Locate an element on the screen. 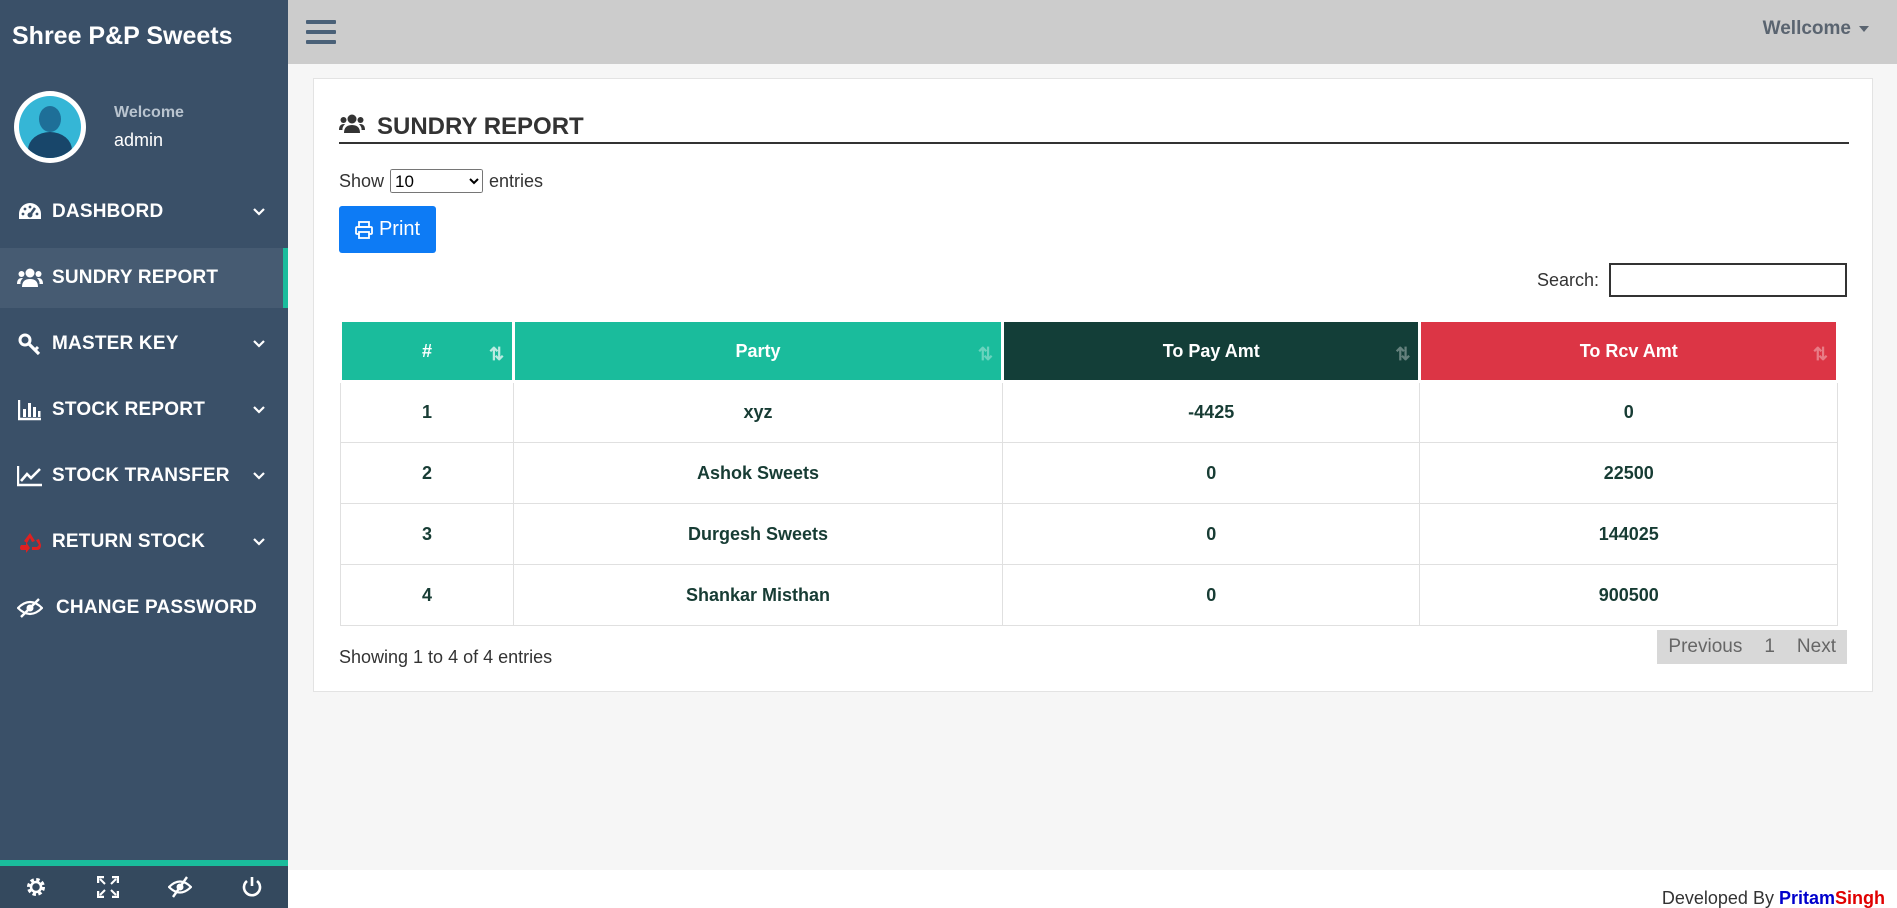  cell-to-rcv: 0 is located at coordinates (1628, 412).